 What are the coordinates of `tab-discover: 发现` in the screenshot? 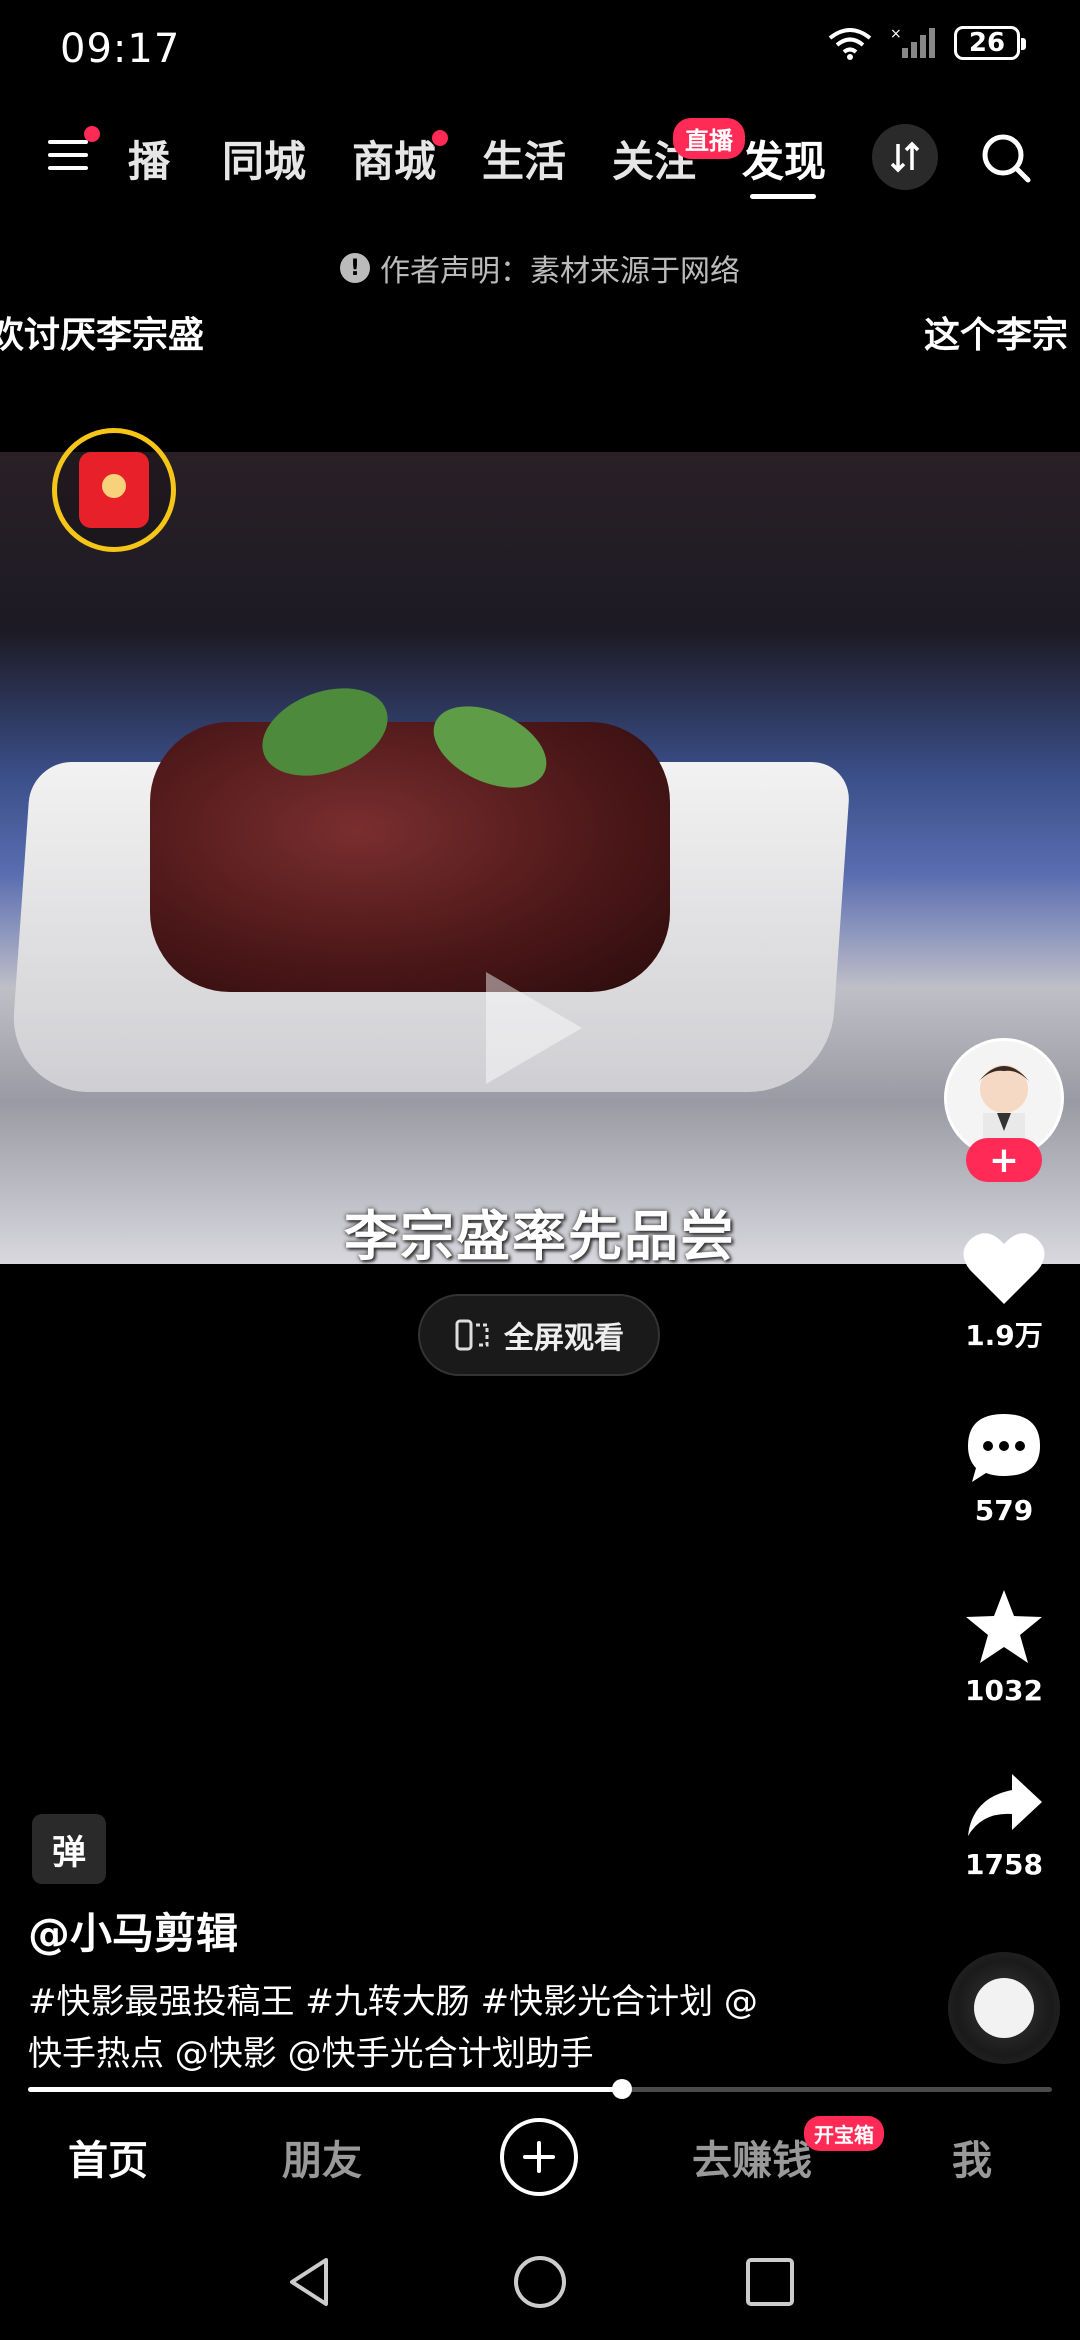 It's located at (784, 158).